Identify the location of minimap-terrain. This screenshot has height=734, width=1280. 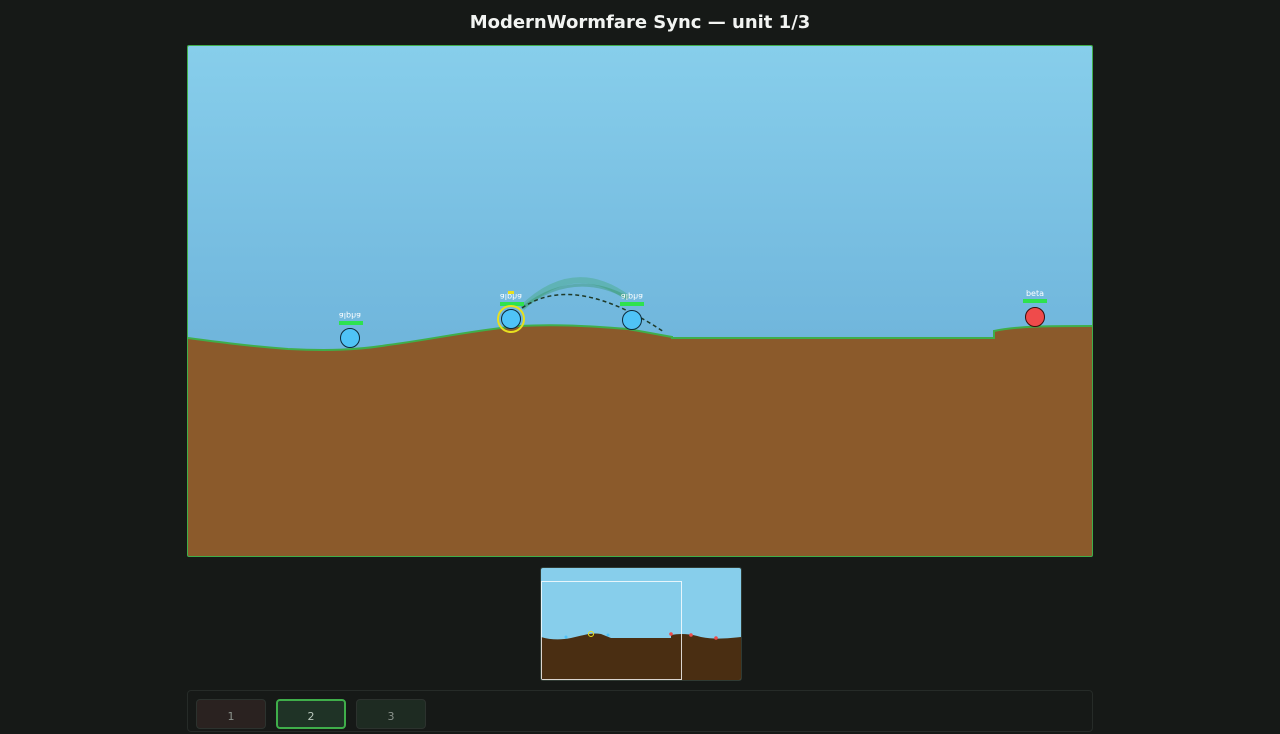
(641, 656).